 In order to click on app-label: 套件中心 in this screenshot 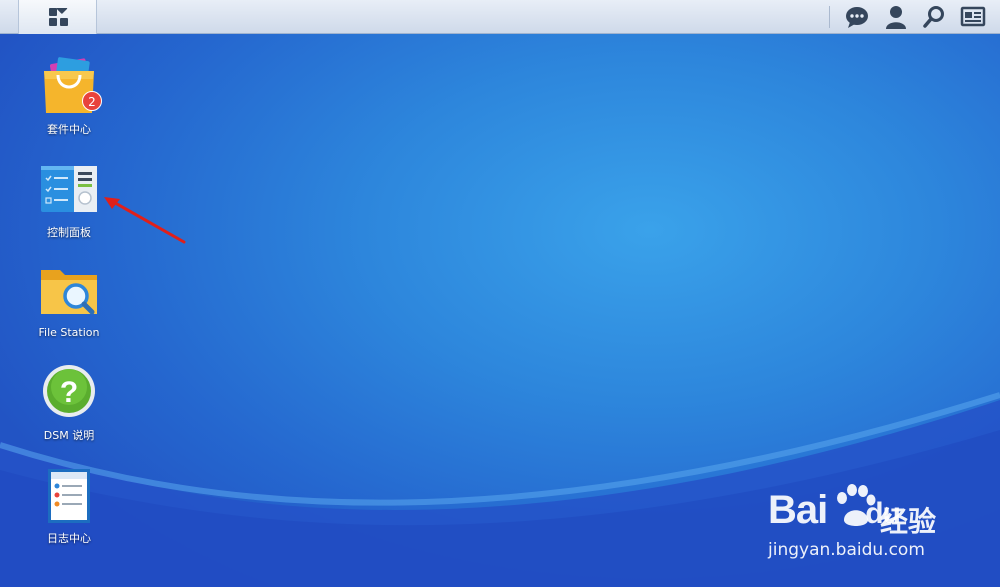, I will do `click(69, 129)`.